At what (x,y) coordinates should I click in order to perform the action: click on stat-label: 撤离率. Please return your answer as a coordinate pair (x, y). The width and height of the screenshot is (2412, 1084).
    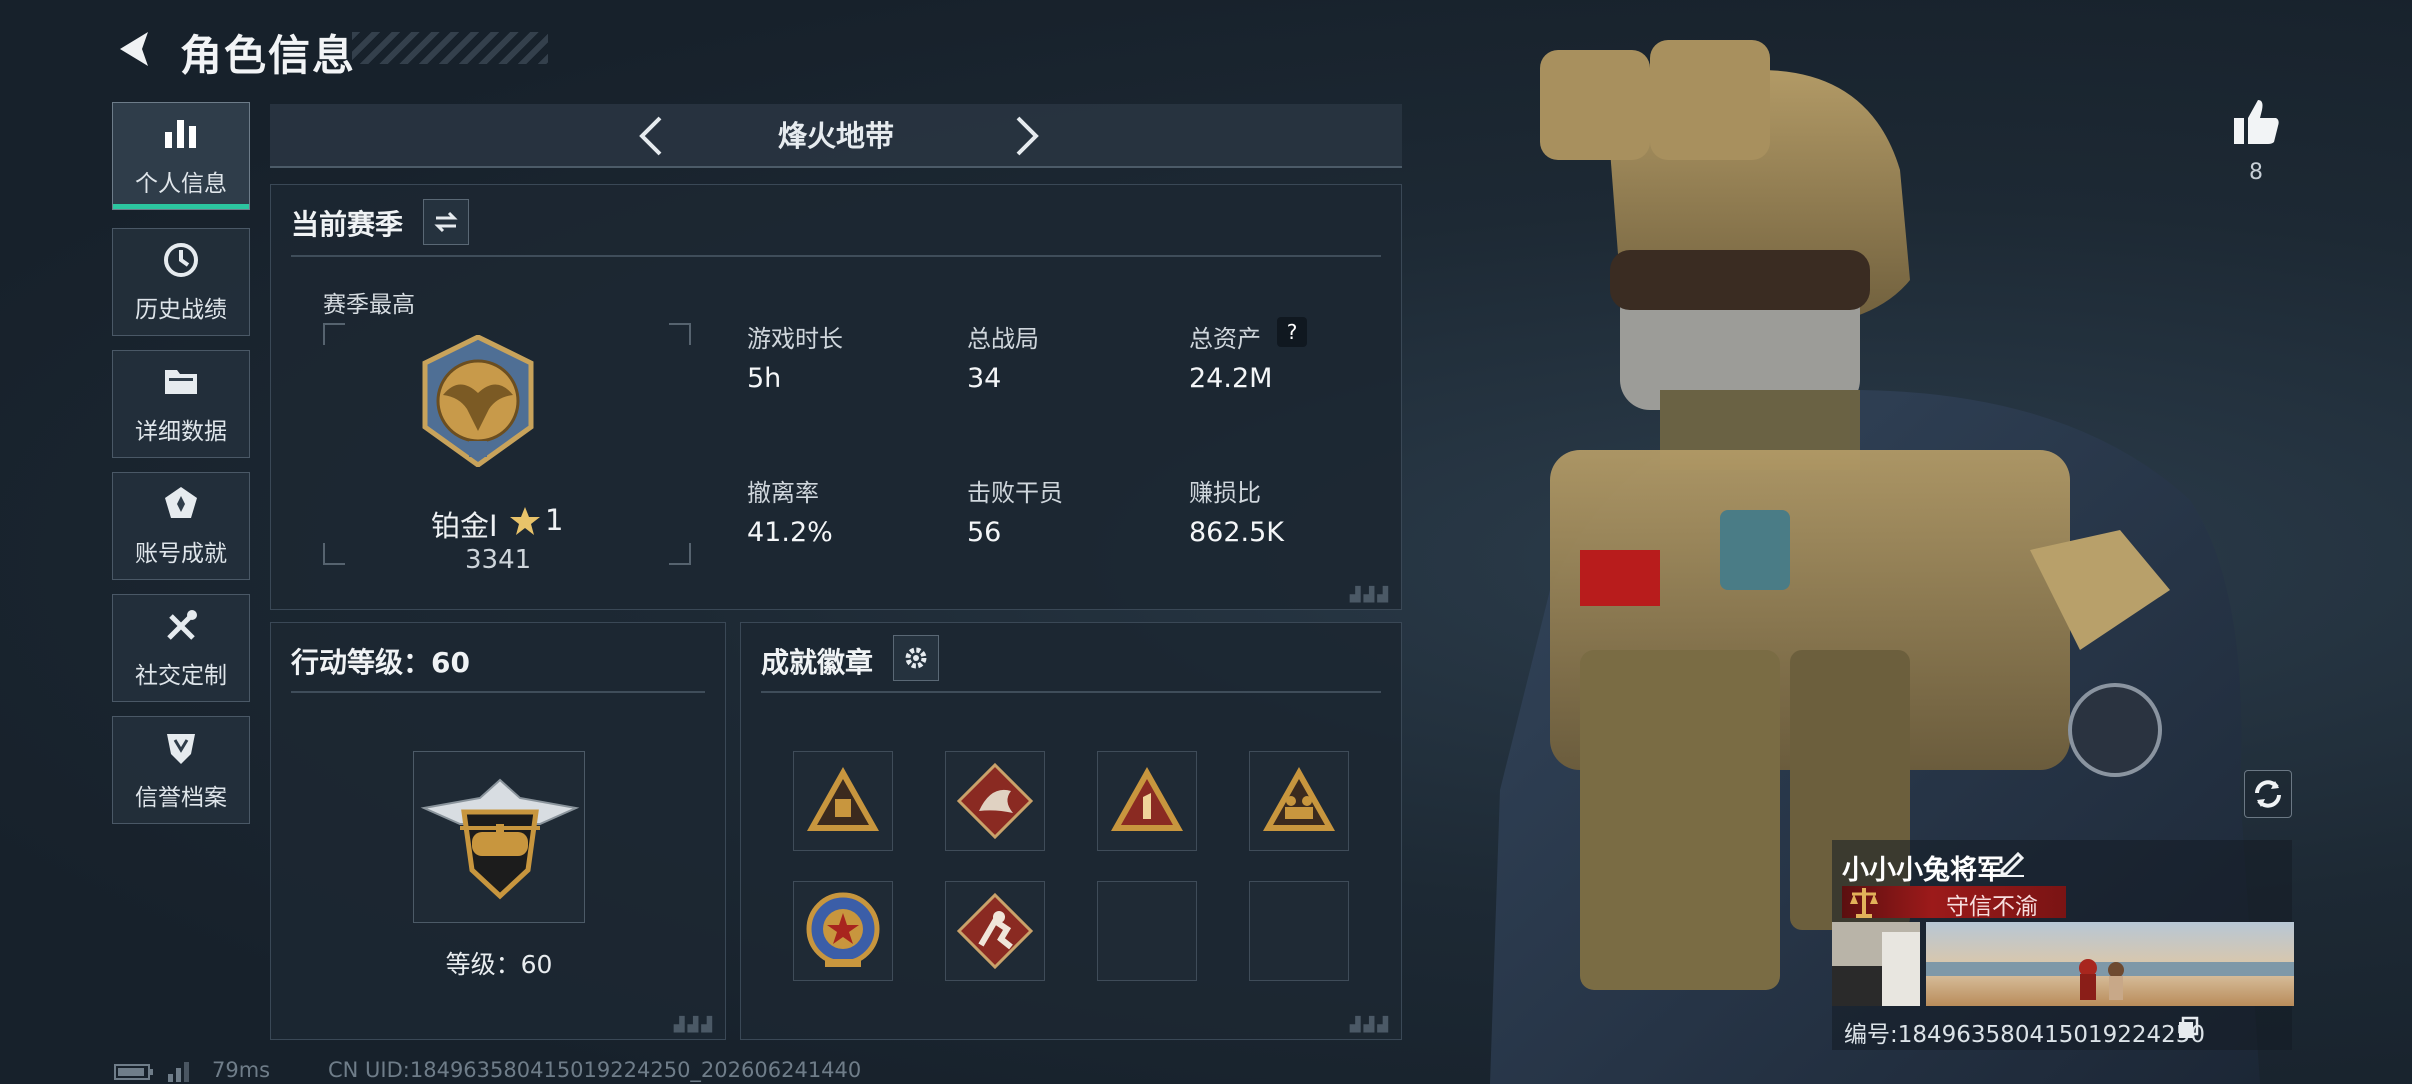
    Looking at the image, I should click on (783, 493).